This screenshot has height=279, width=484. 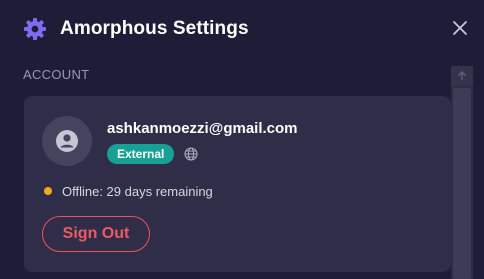 What do you see at coordinates (35, 29) in the screenshot?
I see `gear-icon` at bounding box center [35, 29].